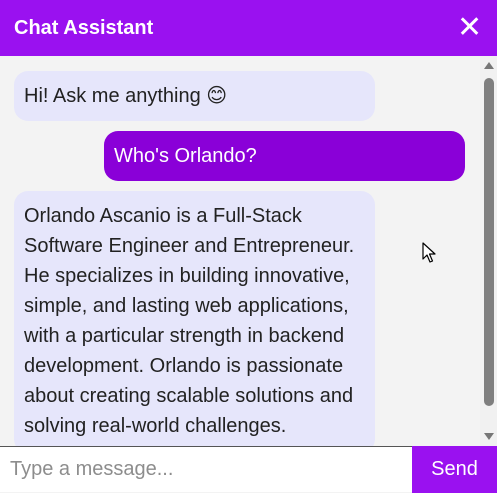  What do you see at coordinates (206, 469) in the screenshot?
I see `message-input` at bounding box center [206, 469].